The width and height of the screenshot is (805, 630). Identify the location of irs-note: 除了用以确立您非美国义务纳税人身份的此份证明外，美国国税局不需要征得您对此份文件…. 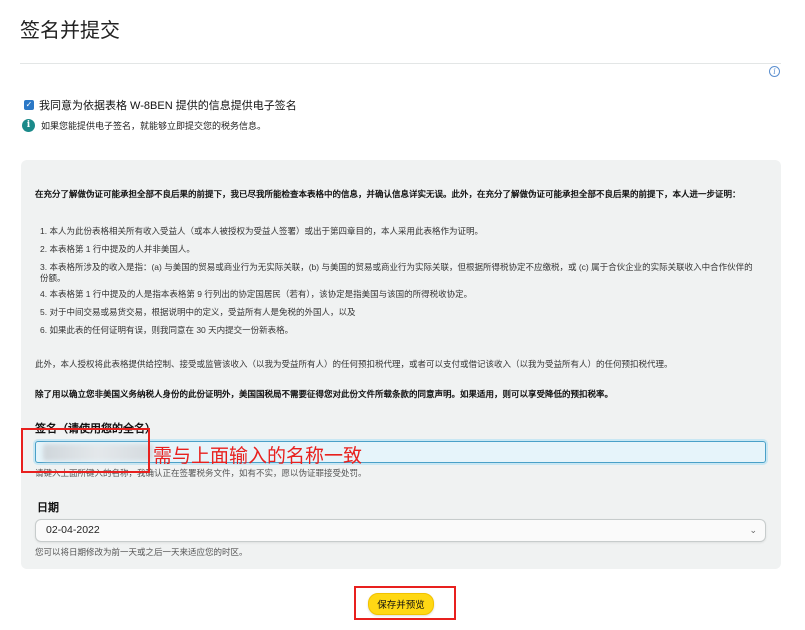
(324, 394).